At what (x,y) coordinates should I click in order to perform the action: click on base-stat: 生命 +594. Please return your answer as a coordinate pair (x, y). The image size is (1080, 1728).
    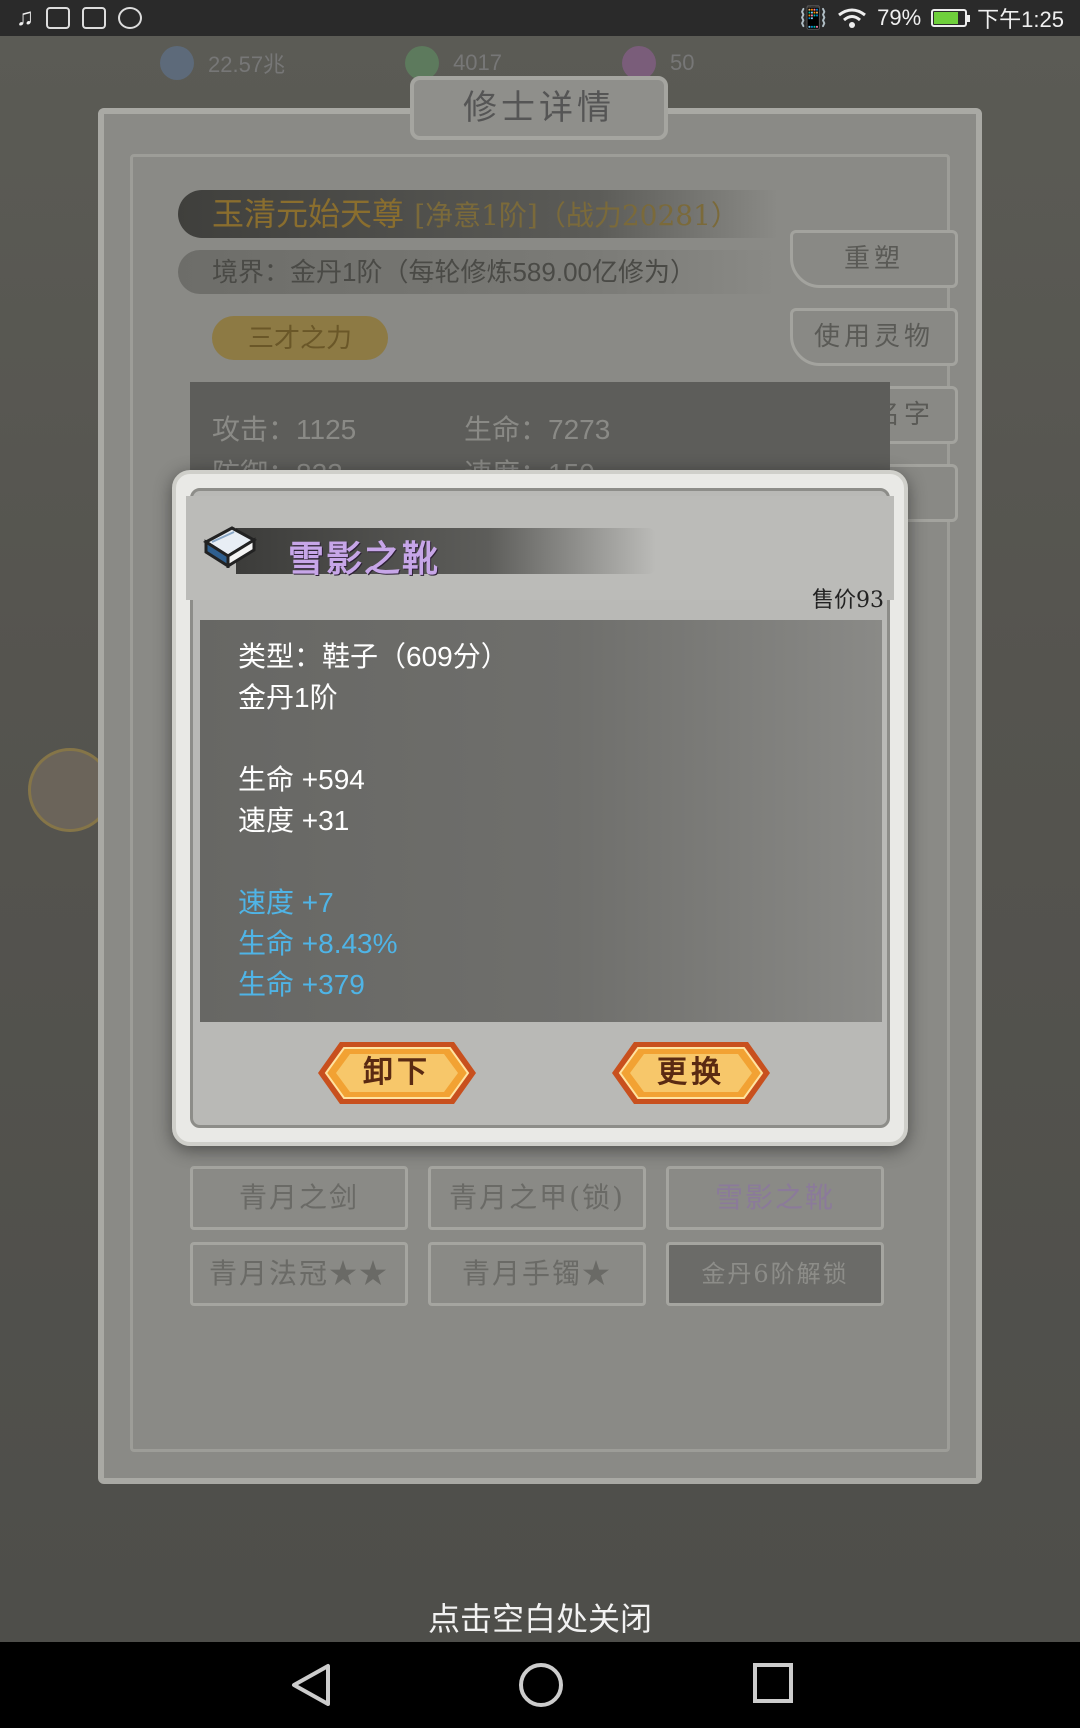
    Looking at the image, I should click on (301, 779).